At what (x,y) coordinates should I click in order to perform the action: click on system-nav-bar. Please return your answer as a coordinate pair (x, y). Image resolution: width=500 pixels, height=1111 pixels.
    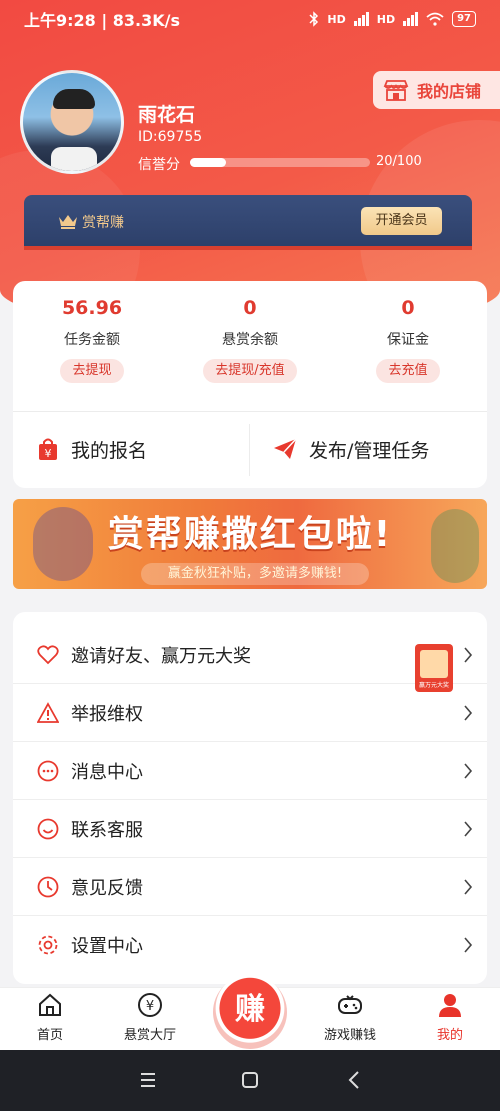
    Looking at the image, I should click on (250, 1080).